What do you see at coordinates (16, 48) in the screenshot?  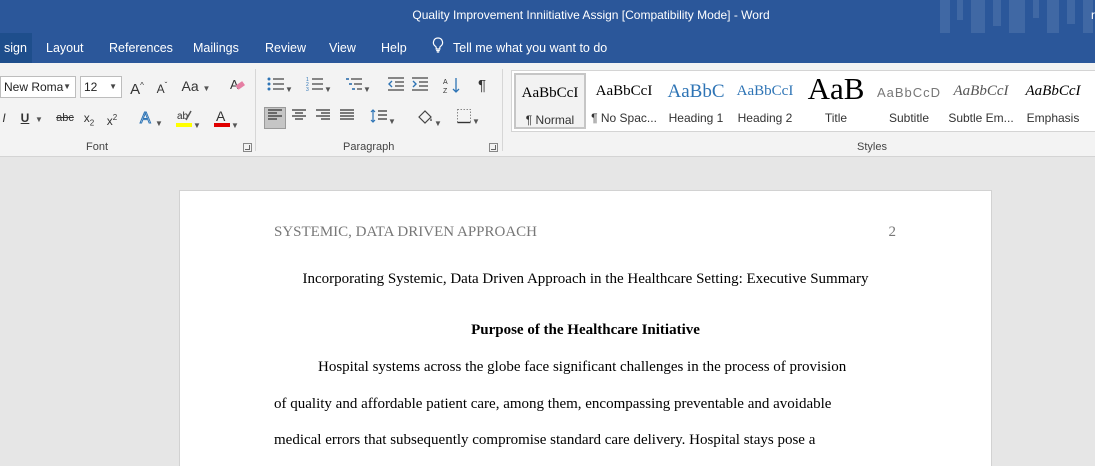 I see `tab-design: sign` at bounding box center [16, 48].